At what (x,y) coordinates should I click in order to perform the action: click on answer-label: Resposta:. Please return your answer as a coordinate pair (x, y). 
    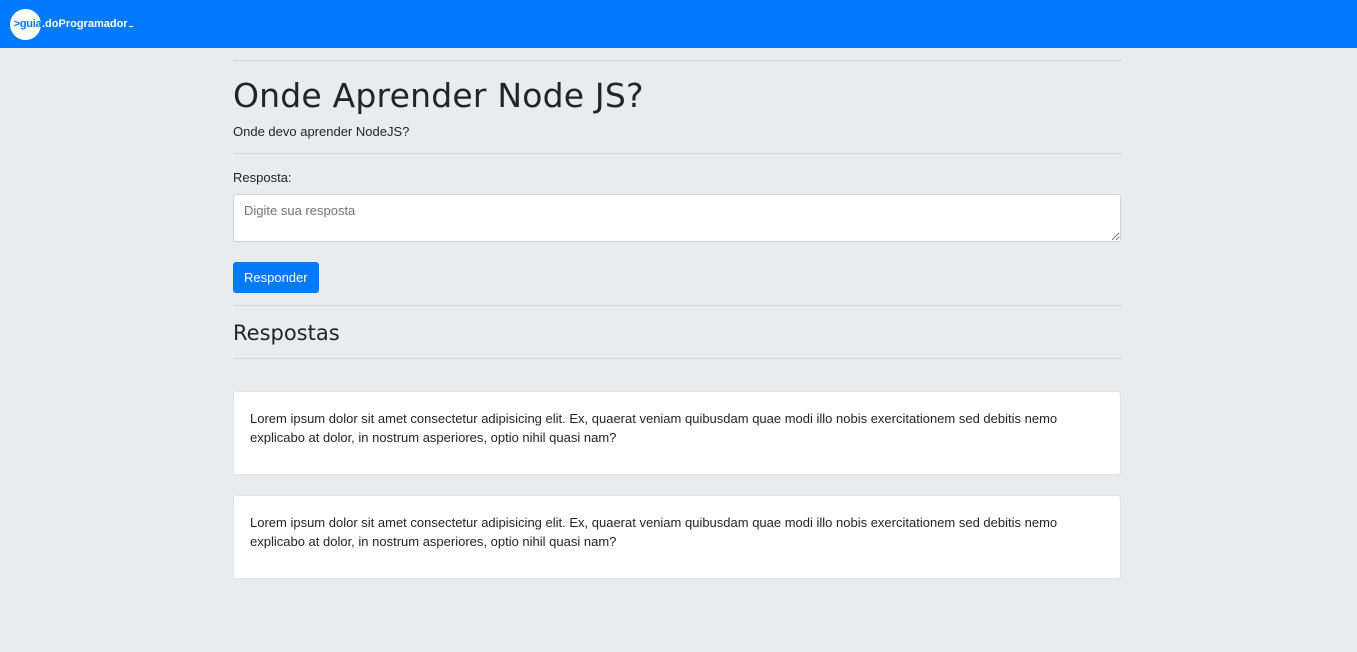
    Looking at the image, I should click on (262, 177).